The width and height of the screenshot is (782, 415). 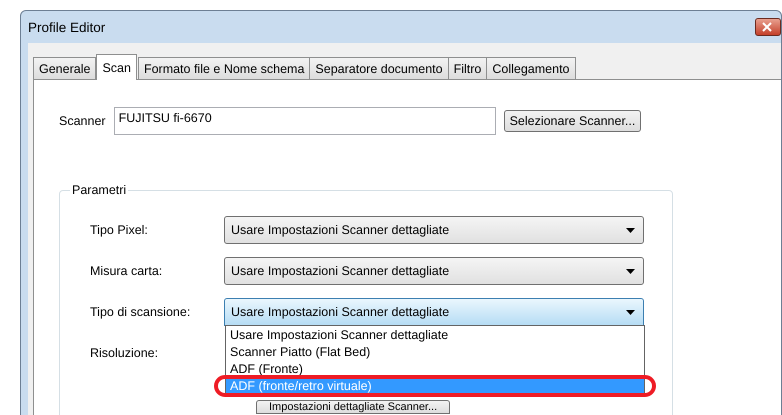 What do you see at coordinates (435, 352) in the screenshot?
I see `dropdown-option: Scanner Piatto (Flat Bed)` at bounding box center [435, 352].